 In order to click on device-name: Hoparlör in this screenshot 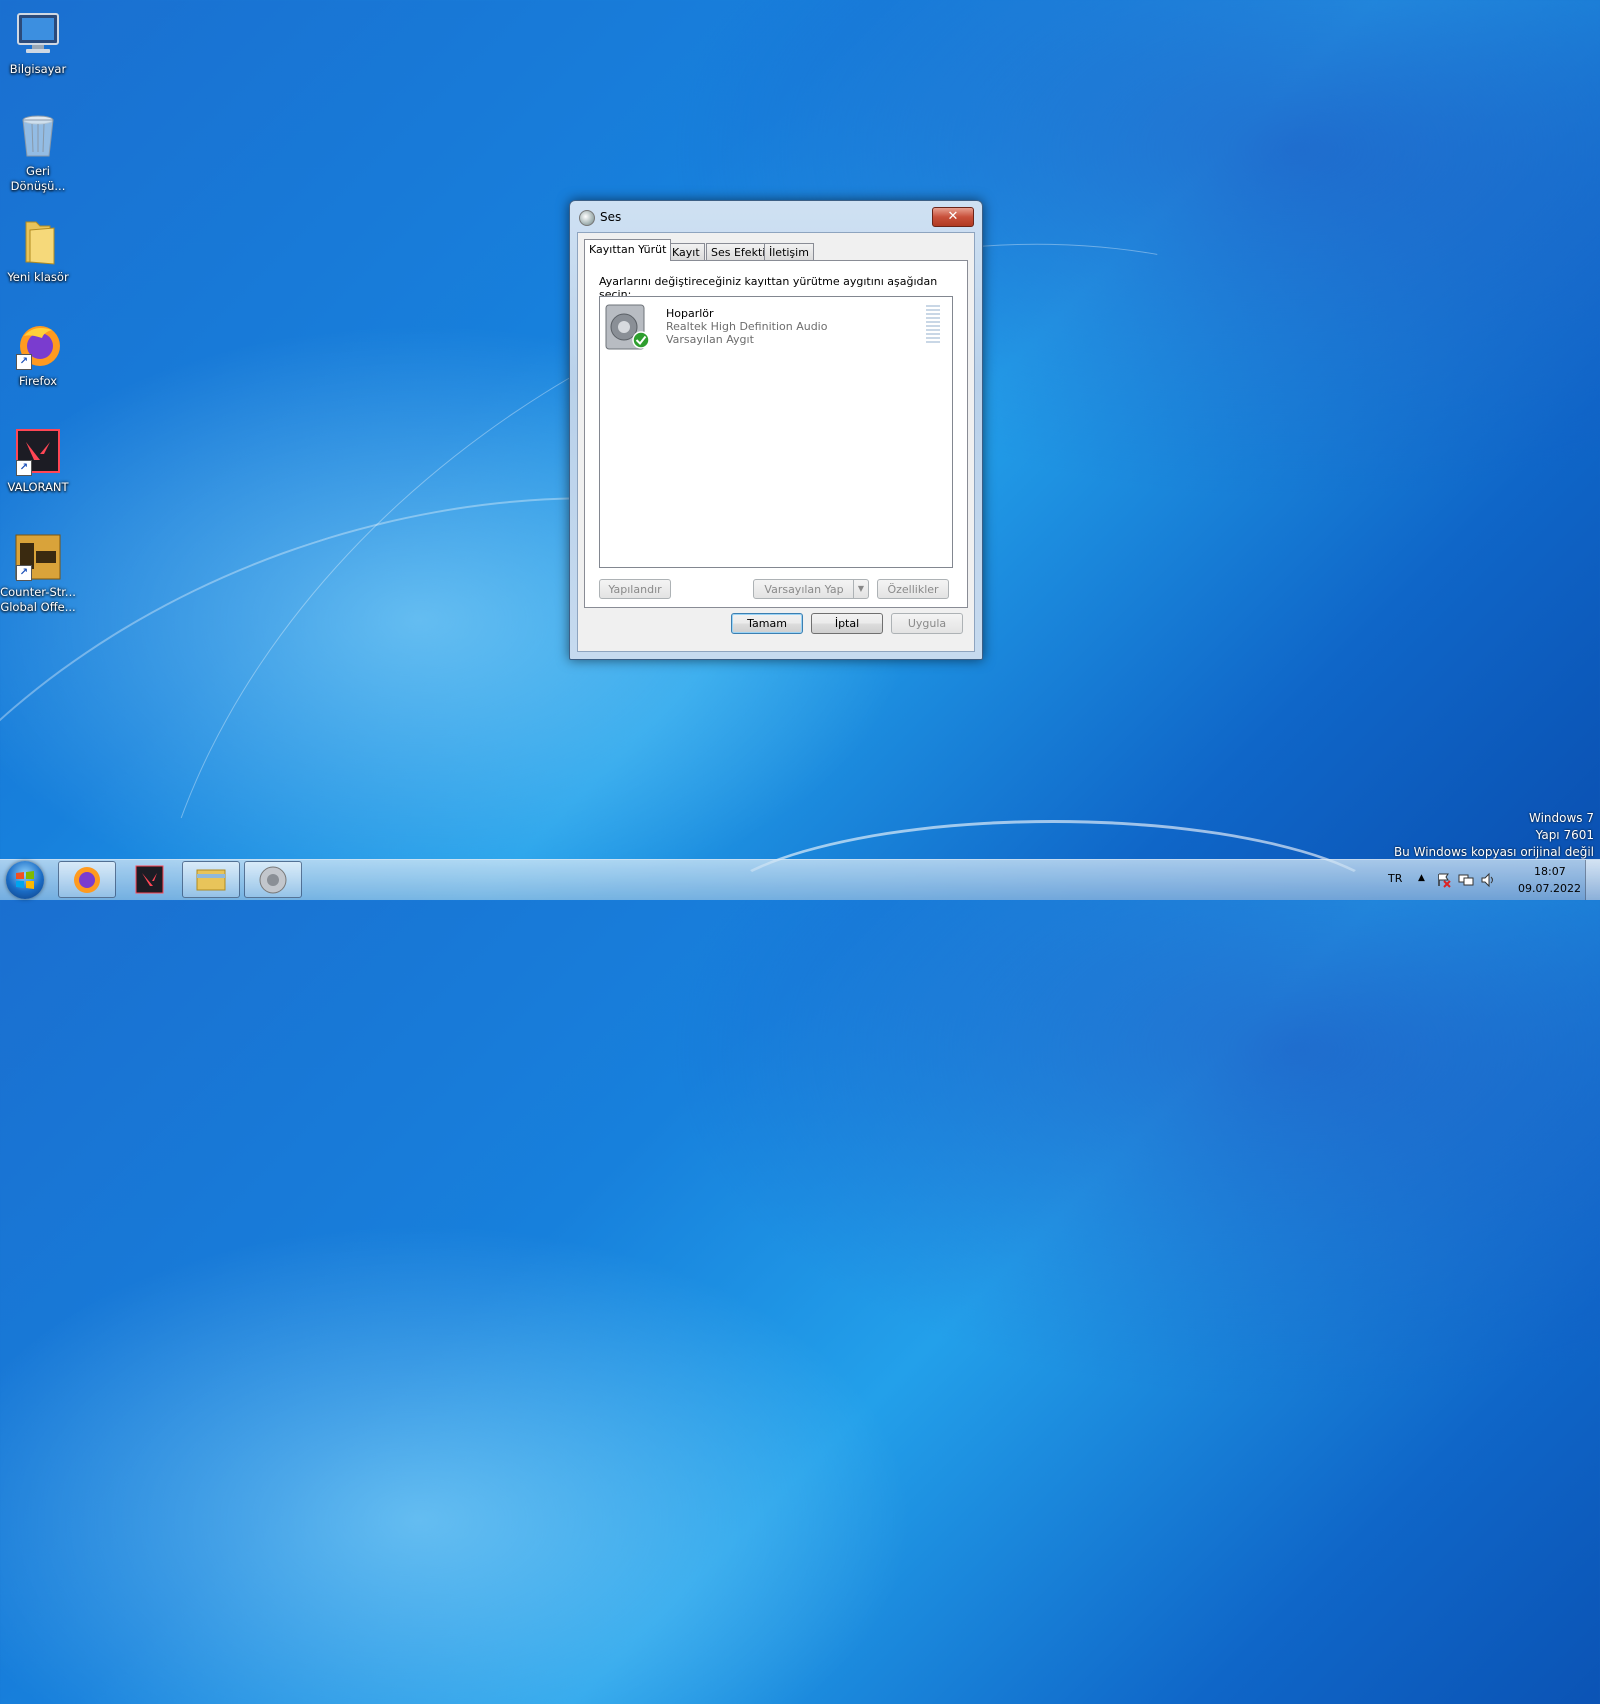, I will do `click(690, 313)`.